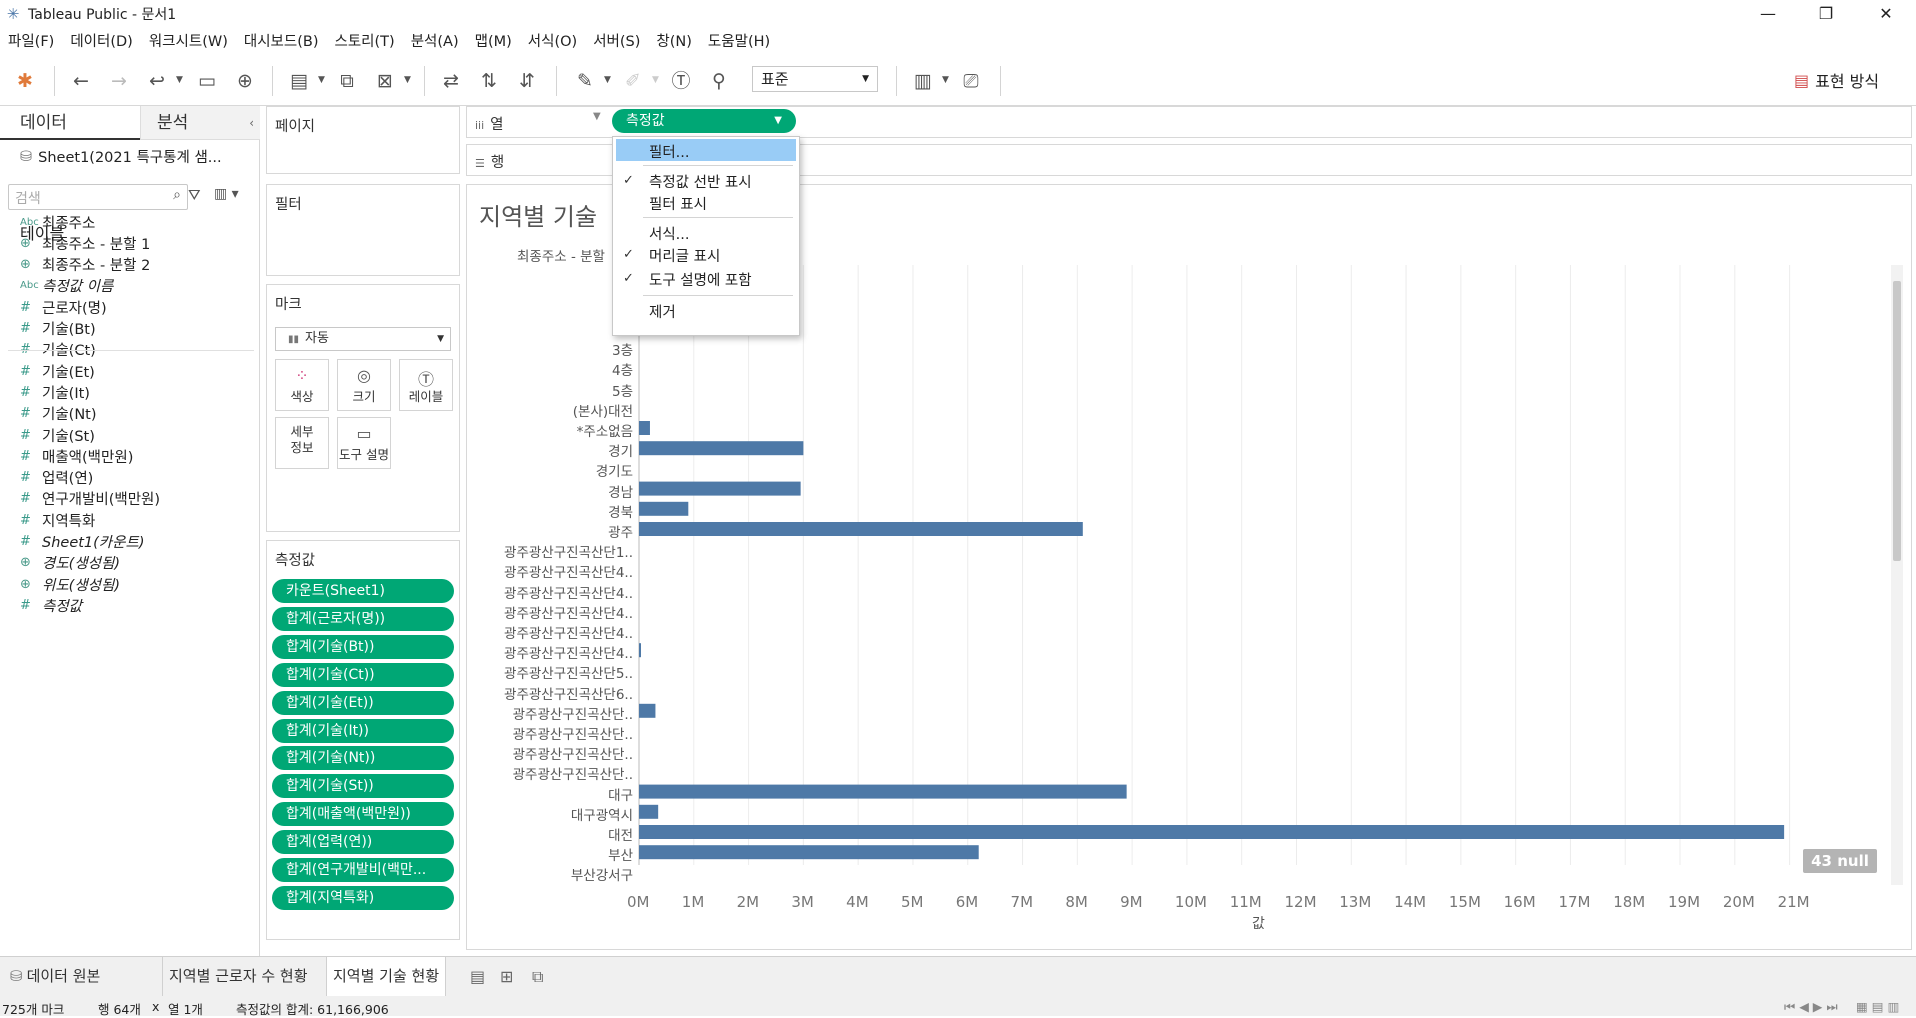  I want to click on menu-8: 서버(S), so click(616, 42).